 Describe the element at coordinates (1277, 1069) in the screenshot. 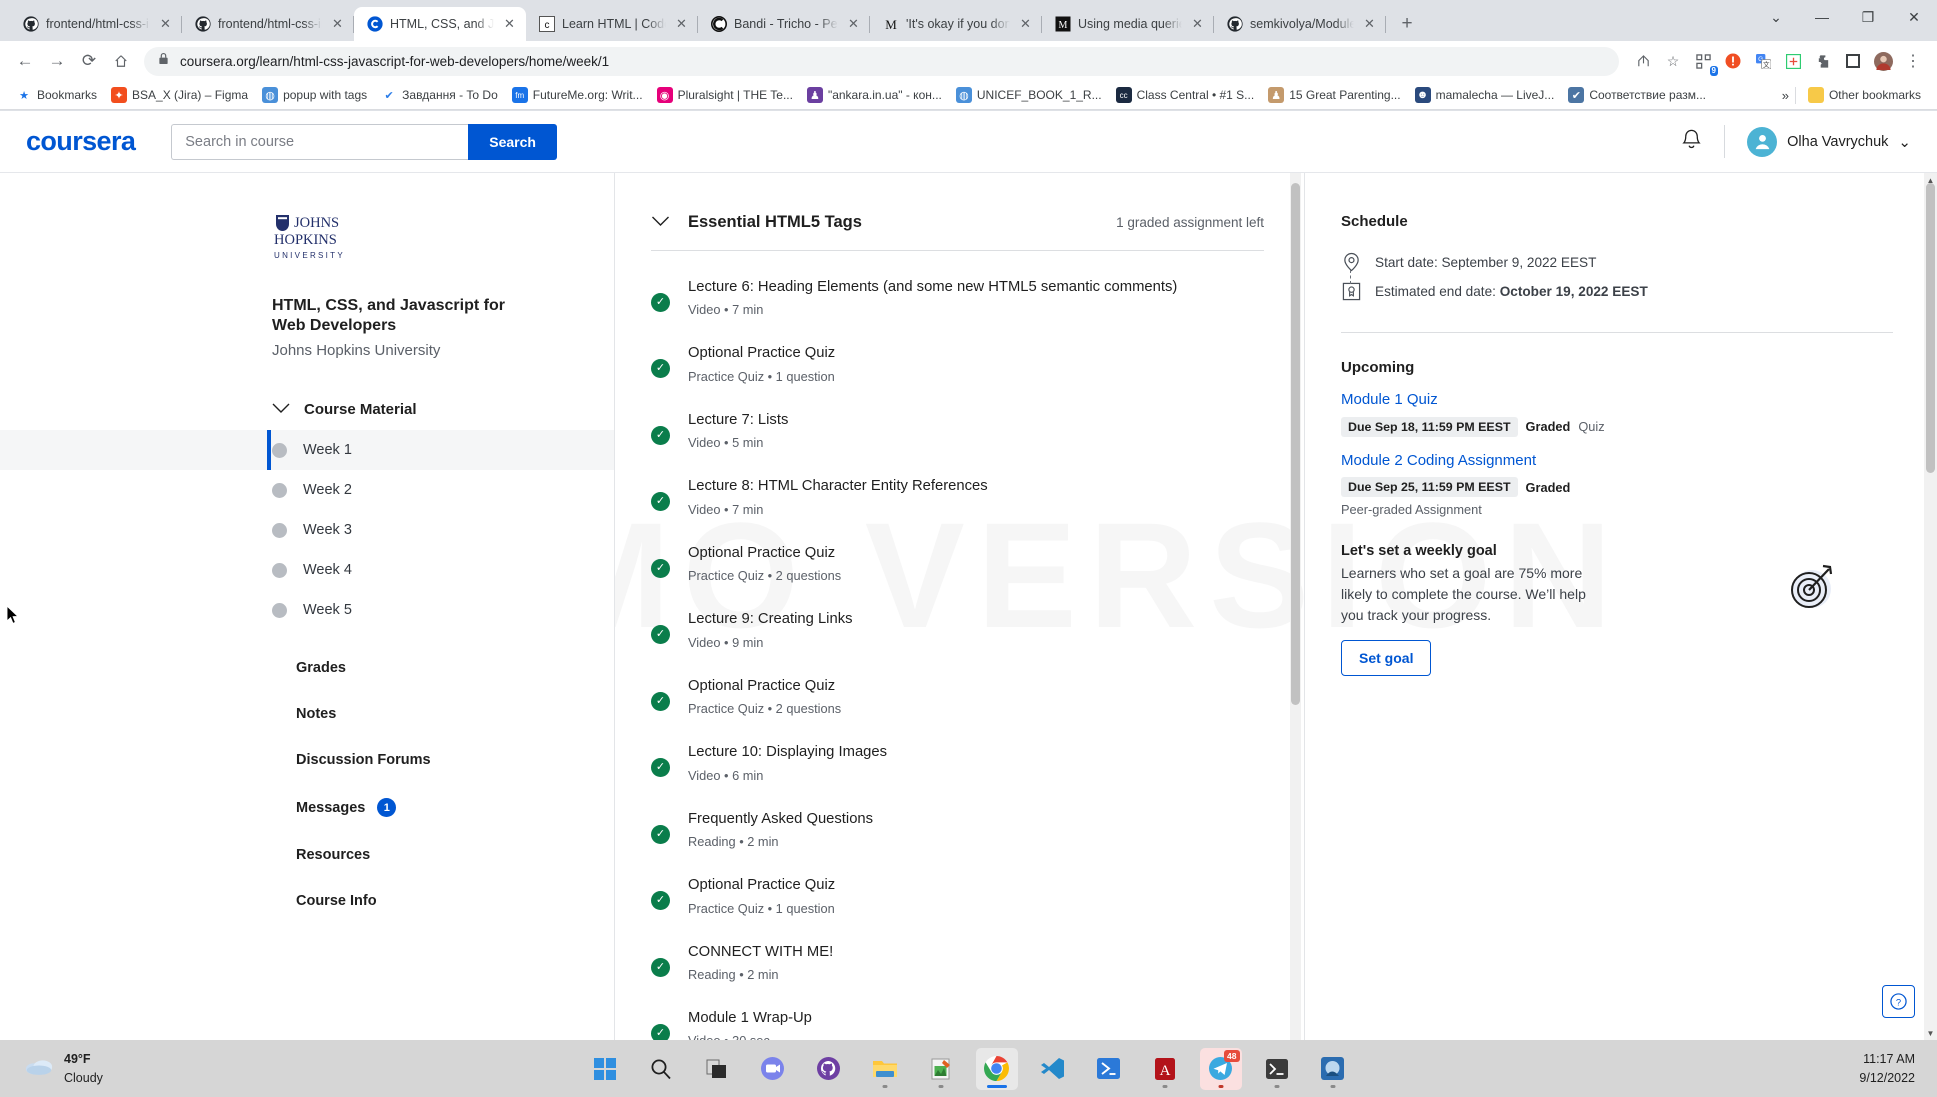

I see `windows-terminal-icon` at that location.